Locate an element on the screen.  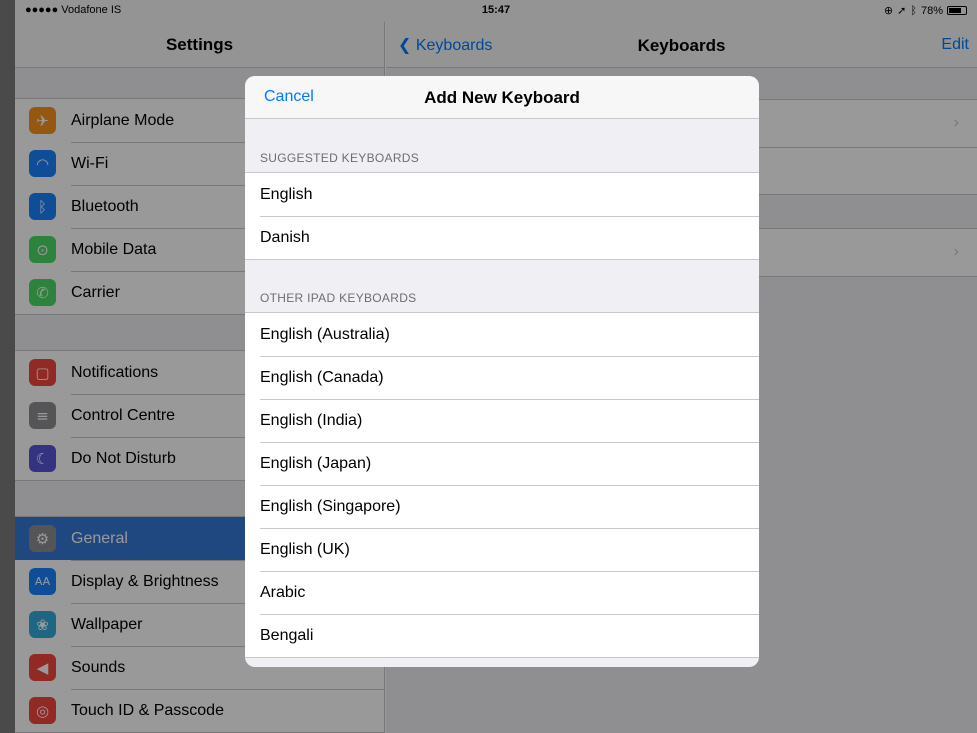
keyboard-option: English (Japan) is located at coordinates (502, 463).